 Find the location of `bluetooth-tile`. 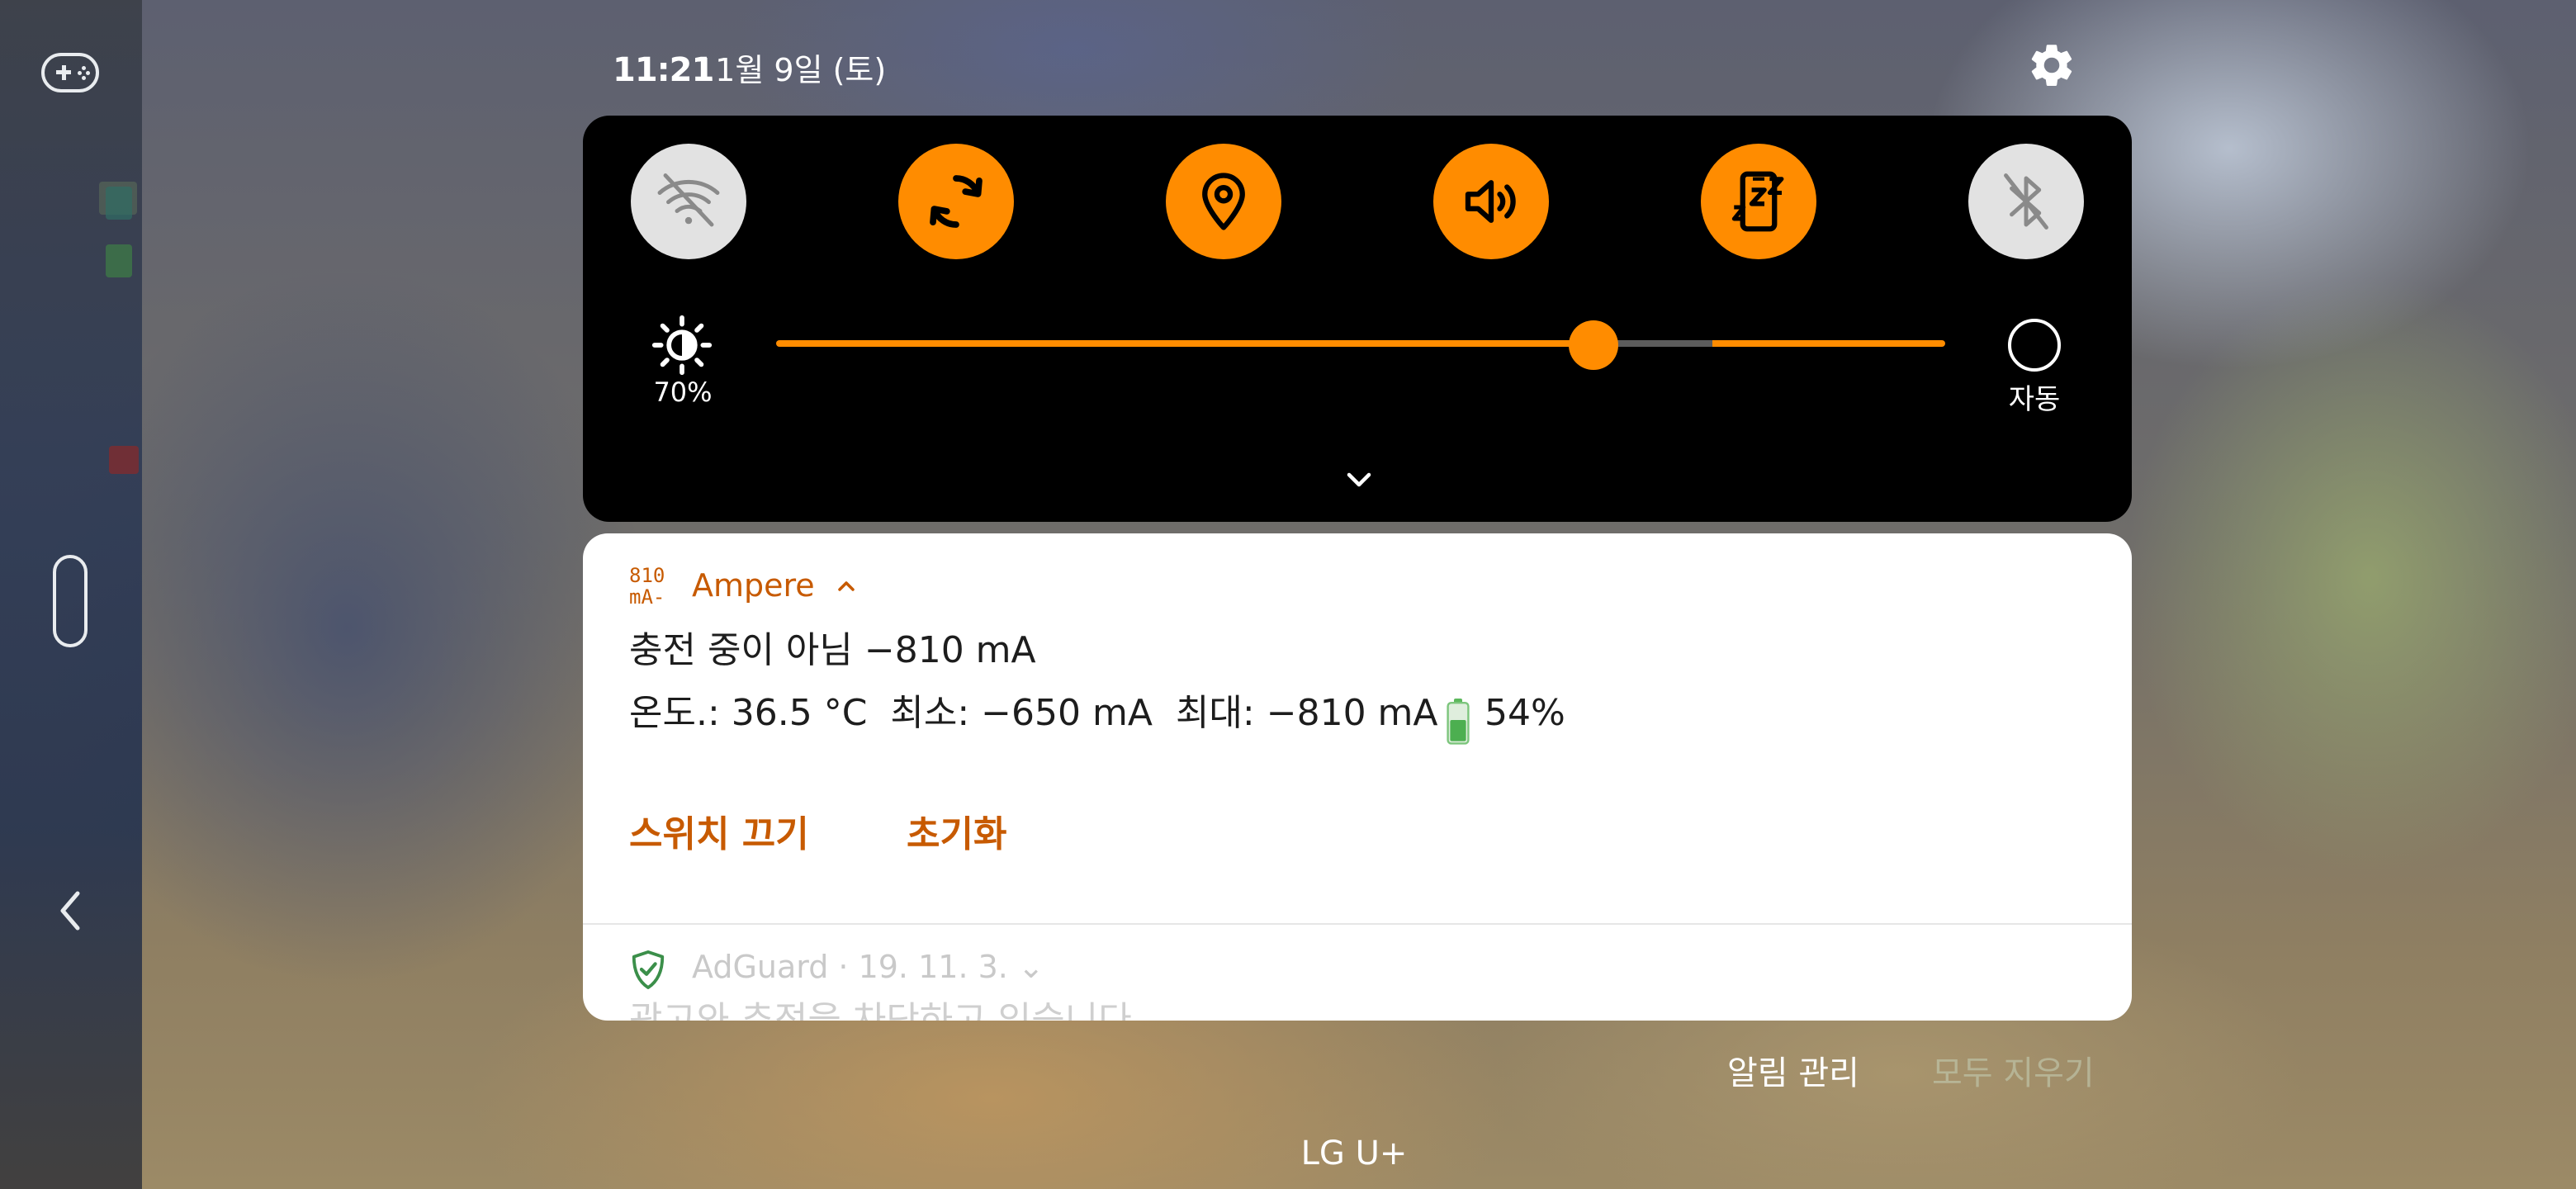

bluetooth-tile is located at coordinates (2026, 201).